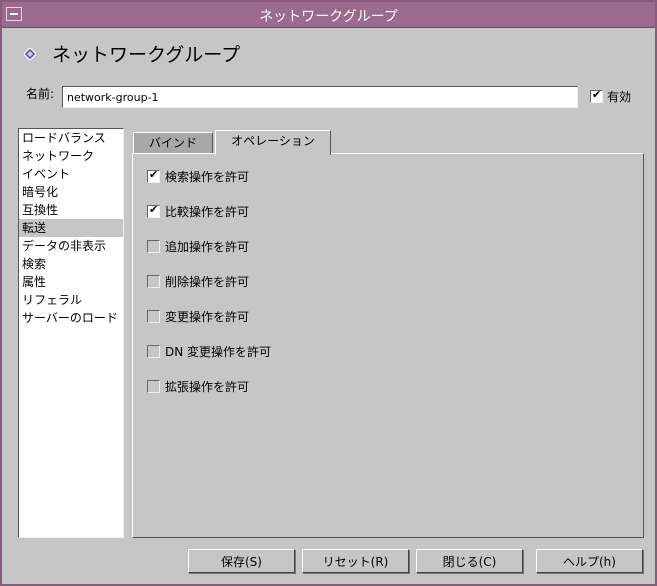 The image size is (657, 586). I want to click on modify-permission-label: 変更操作を許可, so click(207, 317).